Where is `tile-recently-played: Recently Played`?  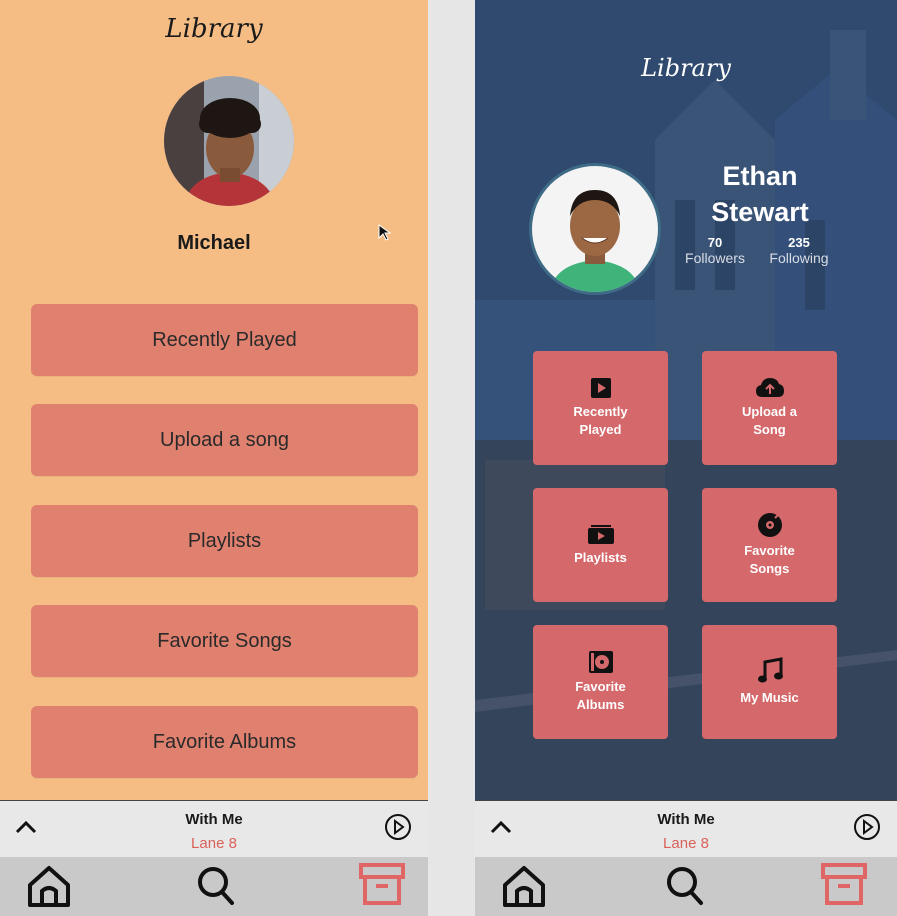
tile-recently-played: Recently Played is located at coordinates (600, 408).